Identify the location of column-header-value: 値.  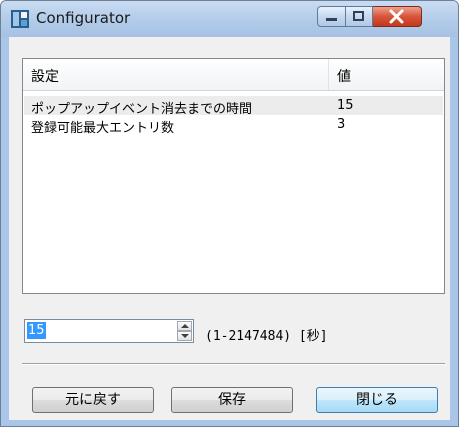
(344, 76).